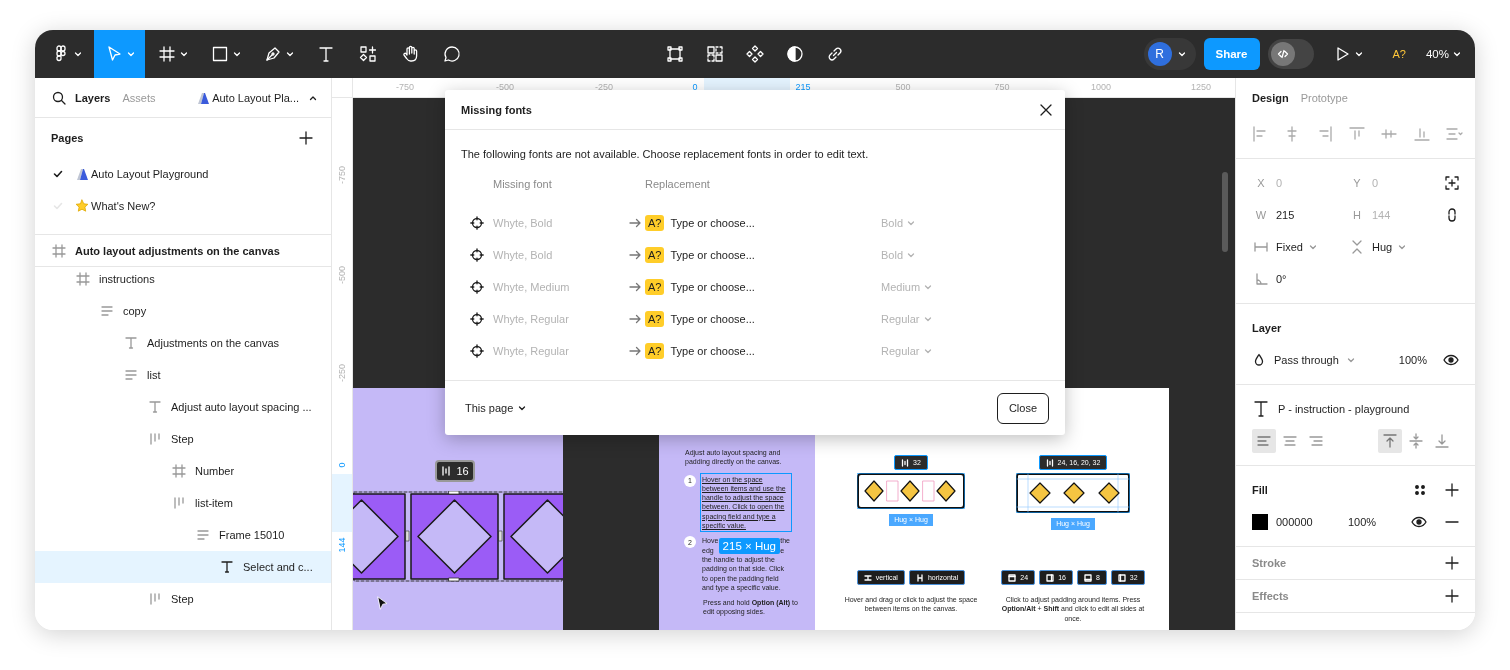  I want to click on text-style-name: P - instruction - playground, so click(1344, 409).